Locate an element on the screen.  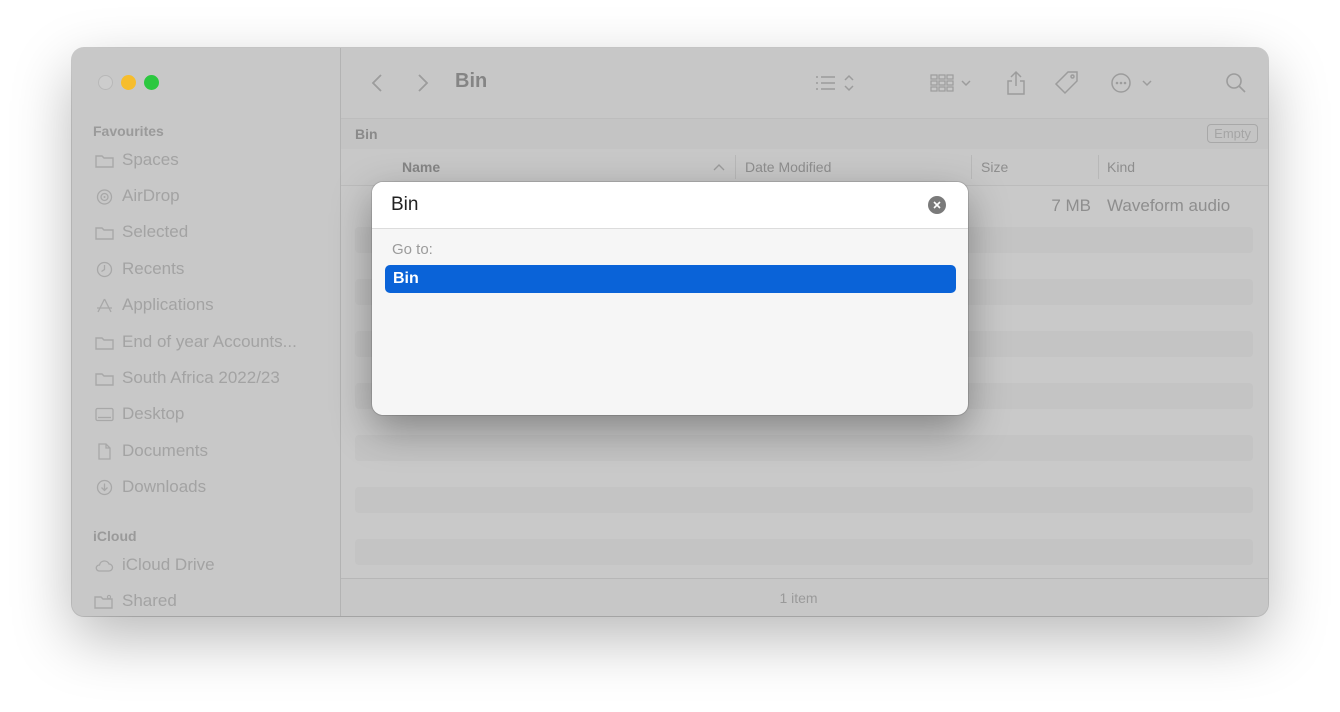
applications-icon is located at coordinates (104, 305).